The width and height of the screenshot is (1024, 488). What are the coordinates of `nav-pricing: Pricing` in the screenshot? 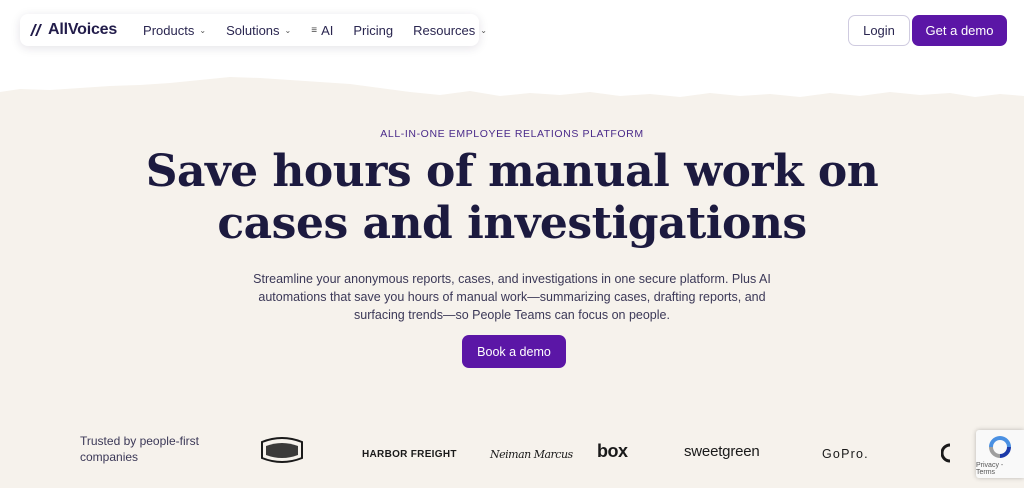 It's located at (373, 30).